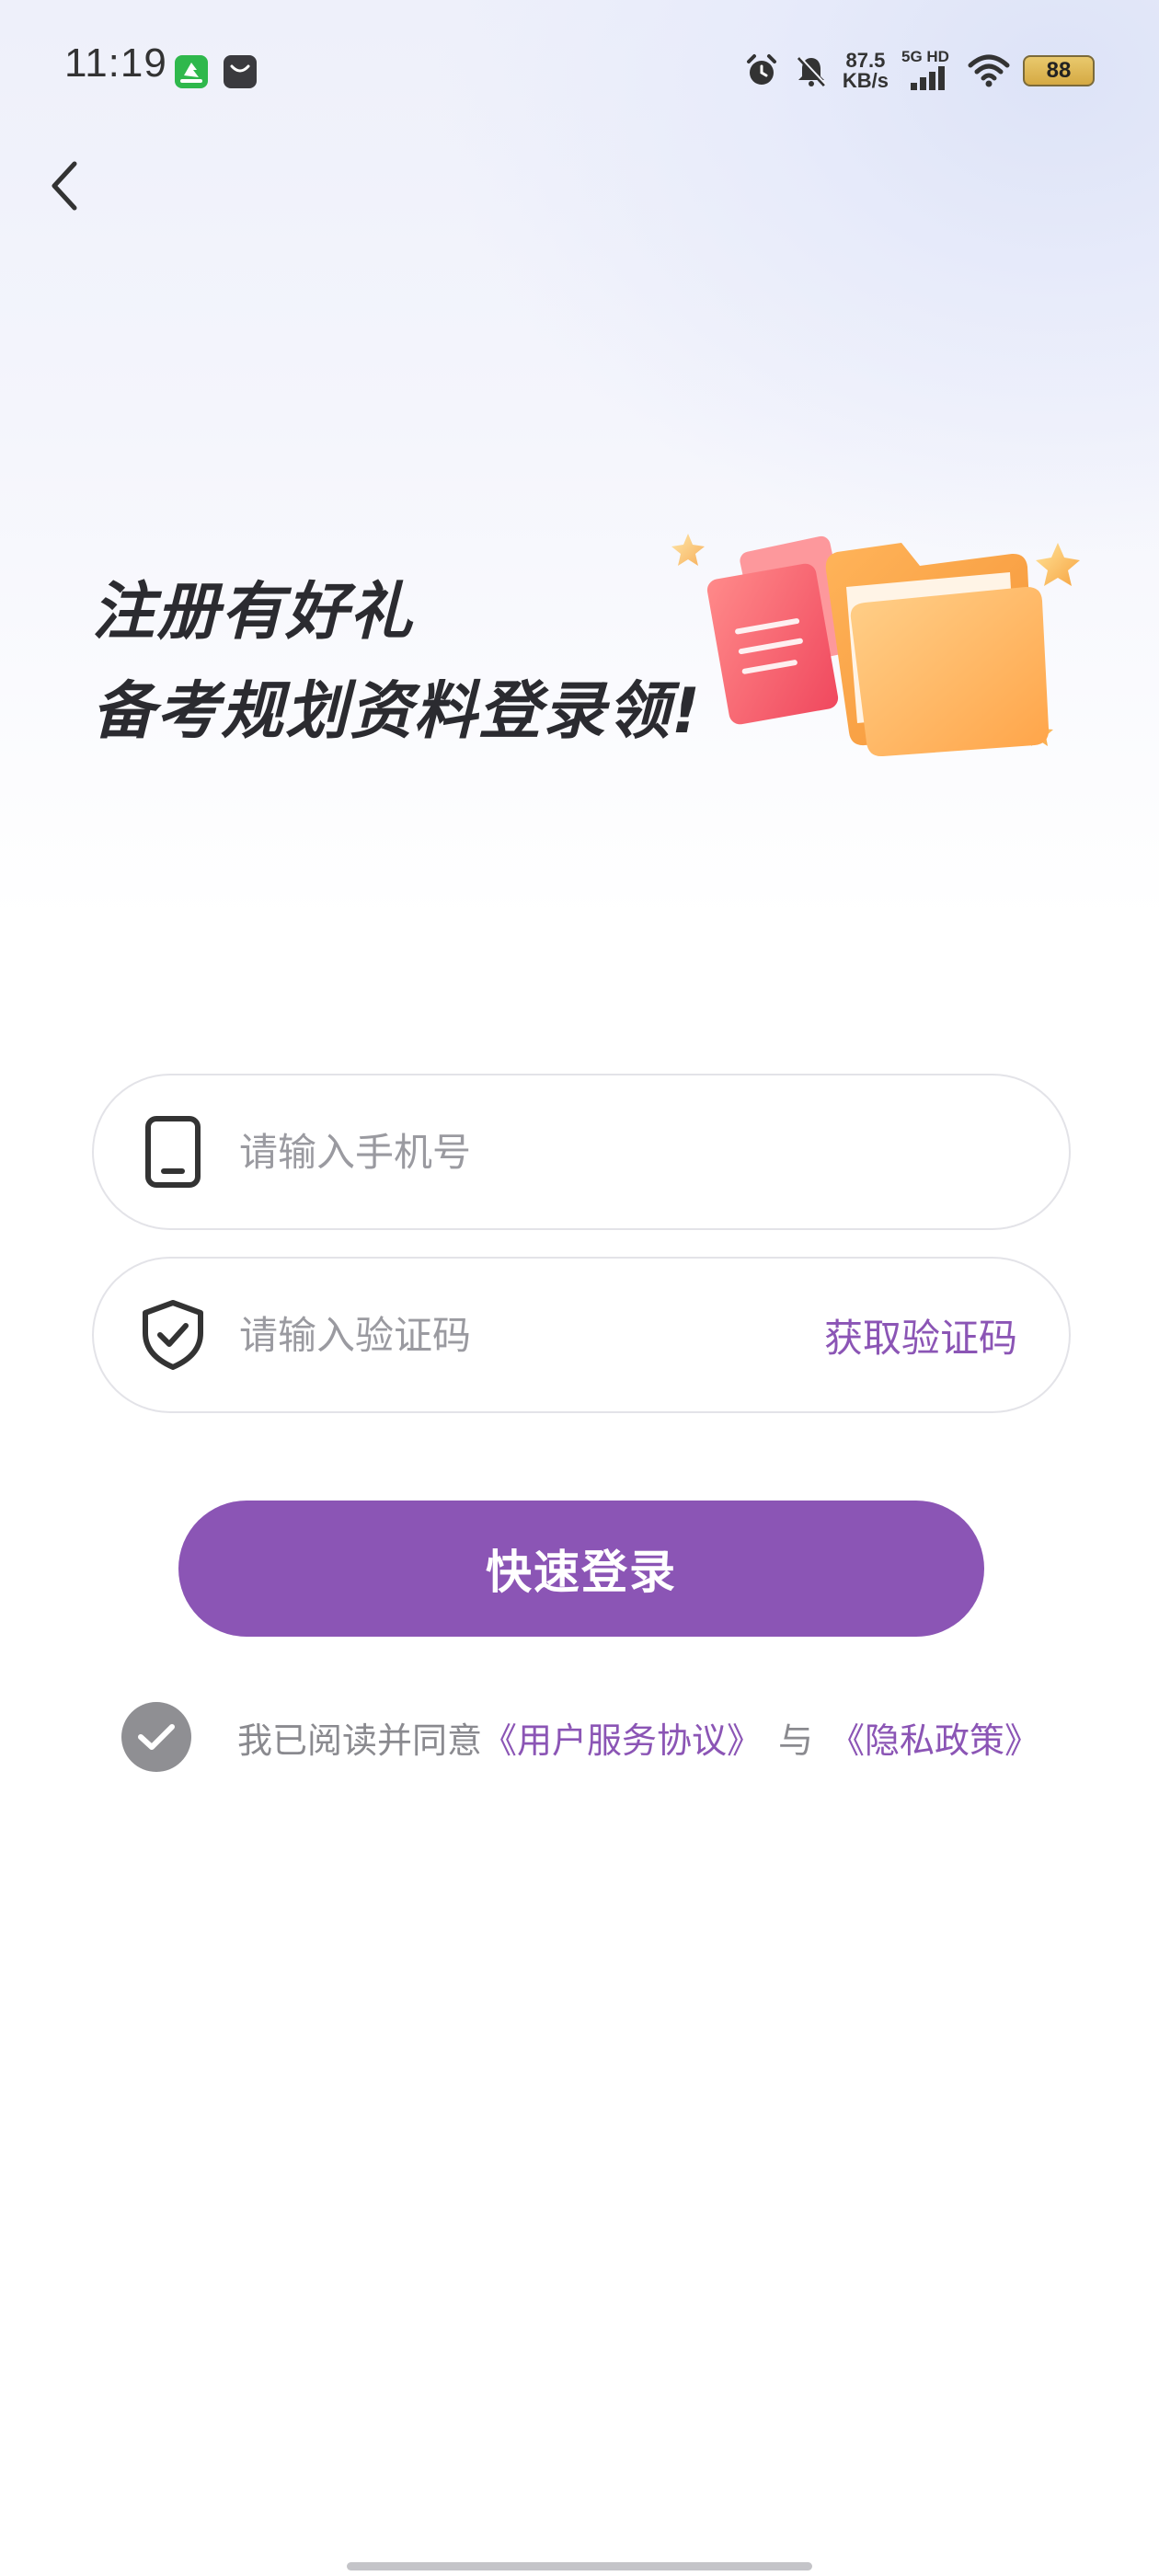  What do you see at coordinates (928, 78) in the screenshot?
I see `signal-bars-icon` at bounding box center [928, 78].